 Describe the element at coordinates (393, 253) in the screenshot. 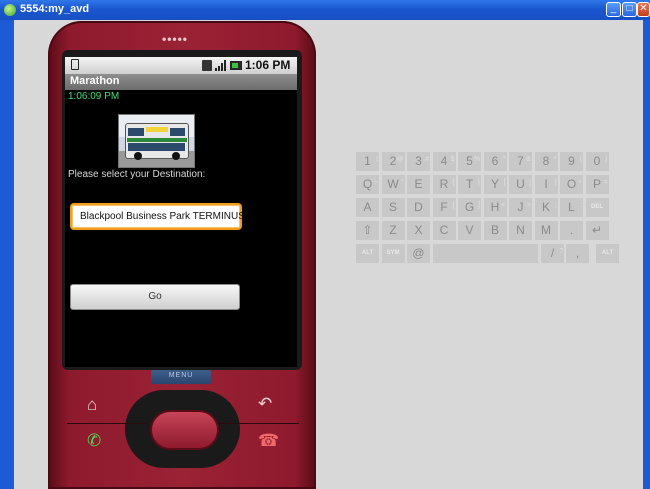

I see `keyboard-key: SYM` at that location.